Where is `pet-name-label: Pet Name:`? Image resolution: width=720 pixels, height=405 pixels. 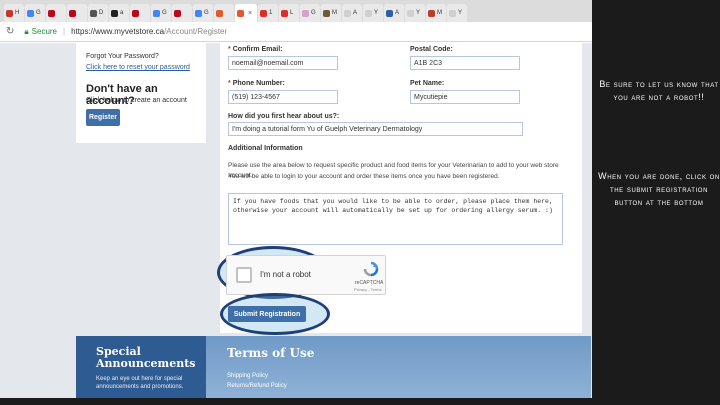 pet-name-label: Pet Name: is located at coordinates (427, 83).